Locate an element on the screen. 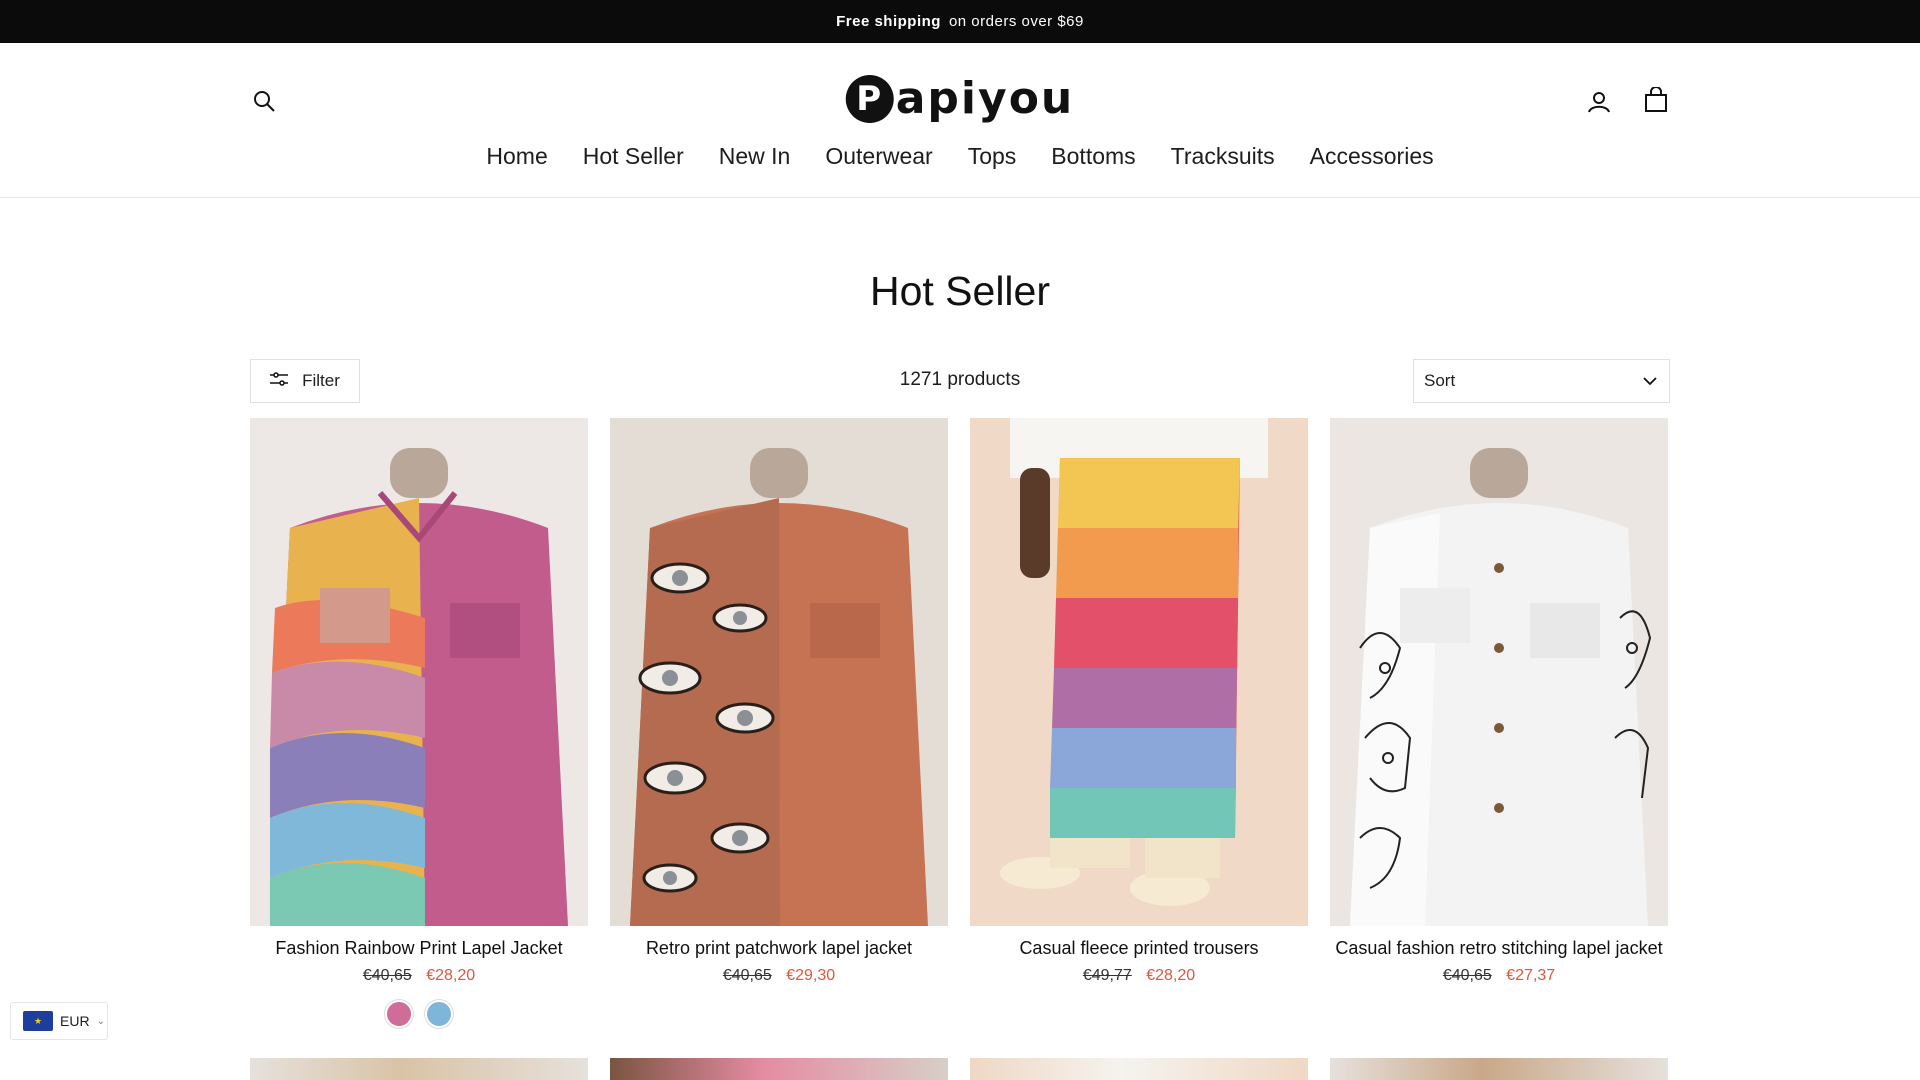  currency-code: EUR is located at coordinates (75, 1021).